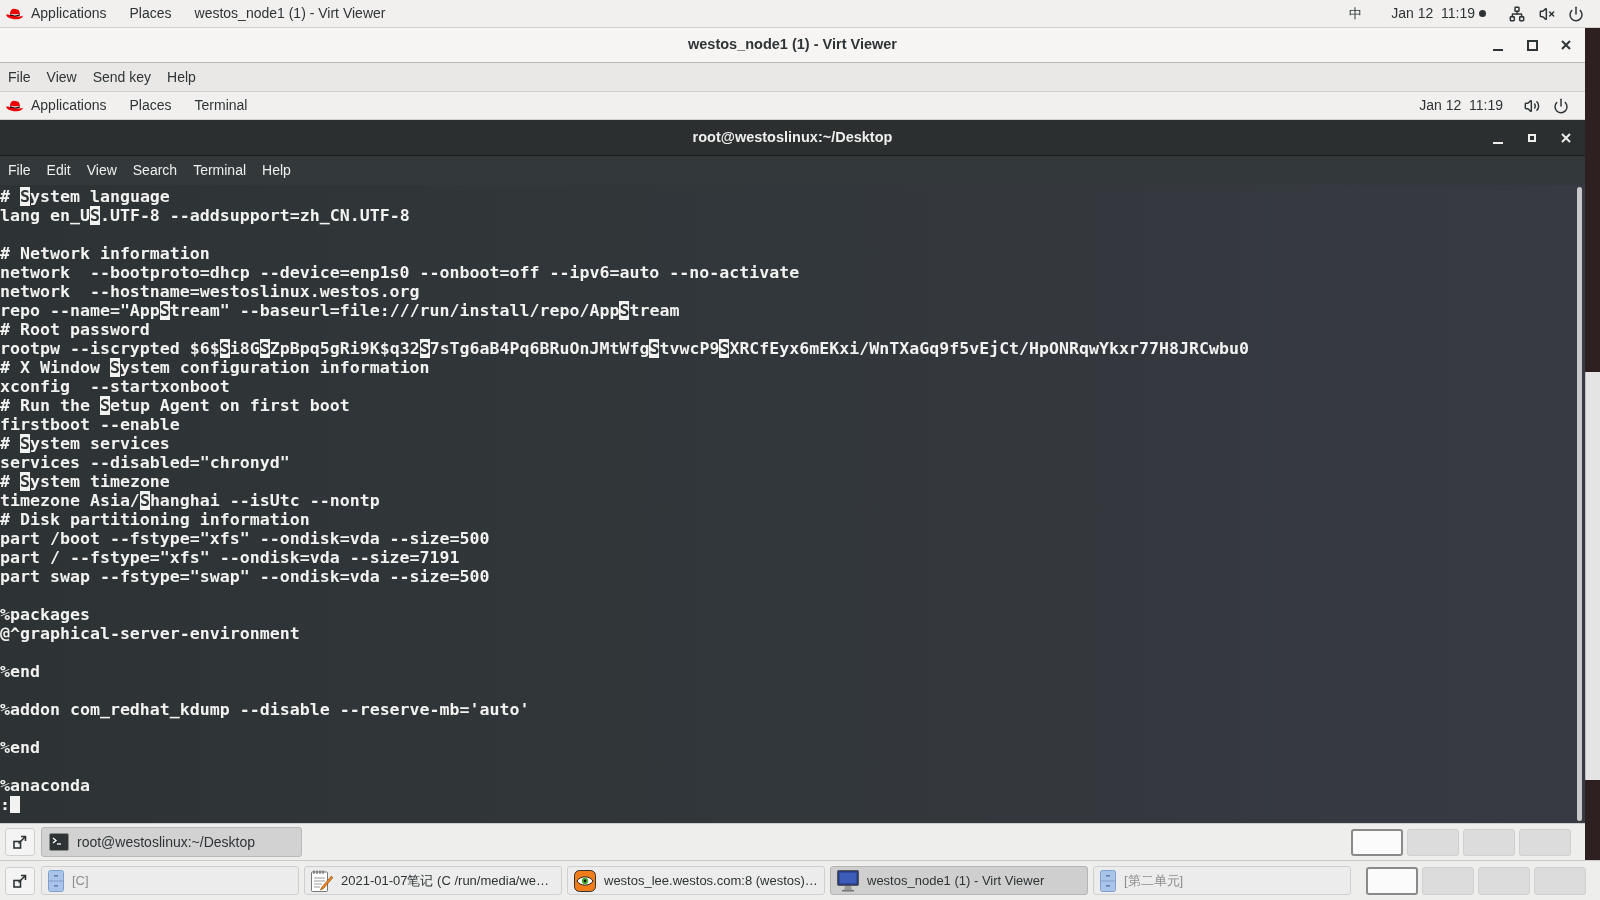 The width and height of the screenshot is (1600, 900). Describe the element at coordinates (155, 170) in the screenshot. I see `menu-item: Search` at that location.